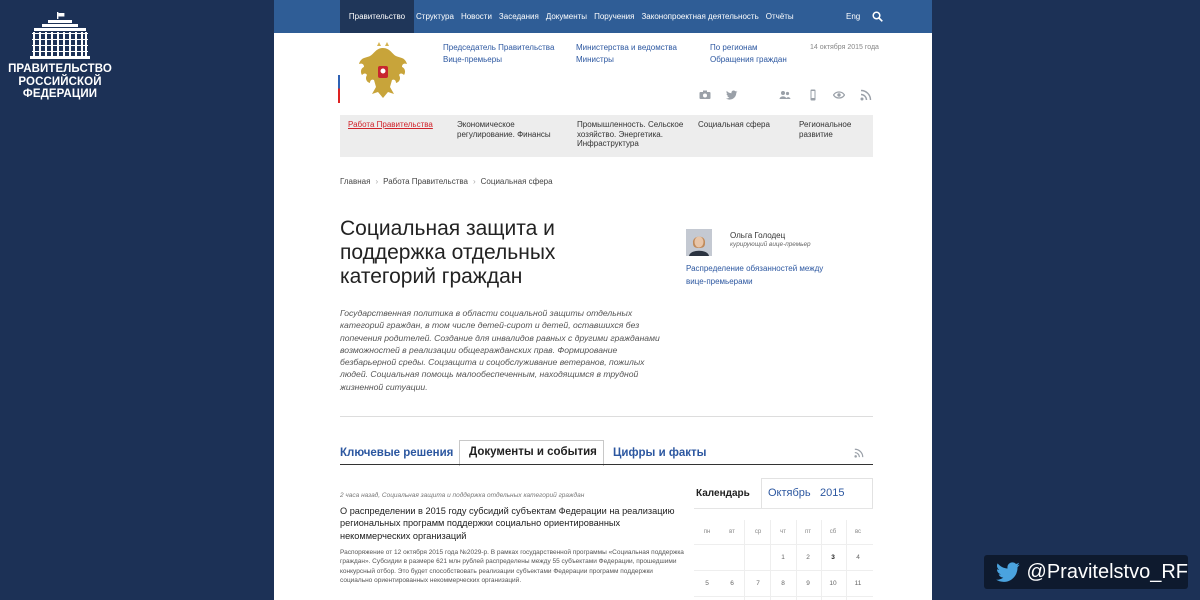  I want to click on nav-item-instructions: Поручения, so click(614, 16).